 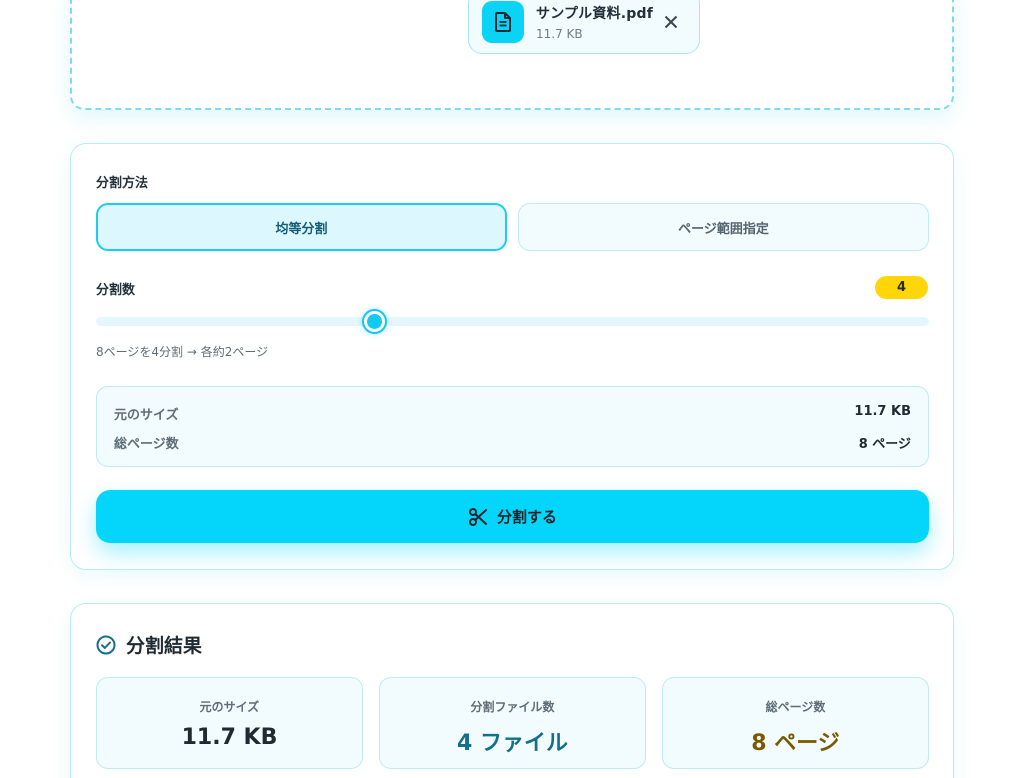 What do you see at coordinates (559, 34) in the screenshot?
I see `file-size: 11.7 KB` at bounding box center [559, 34].